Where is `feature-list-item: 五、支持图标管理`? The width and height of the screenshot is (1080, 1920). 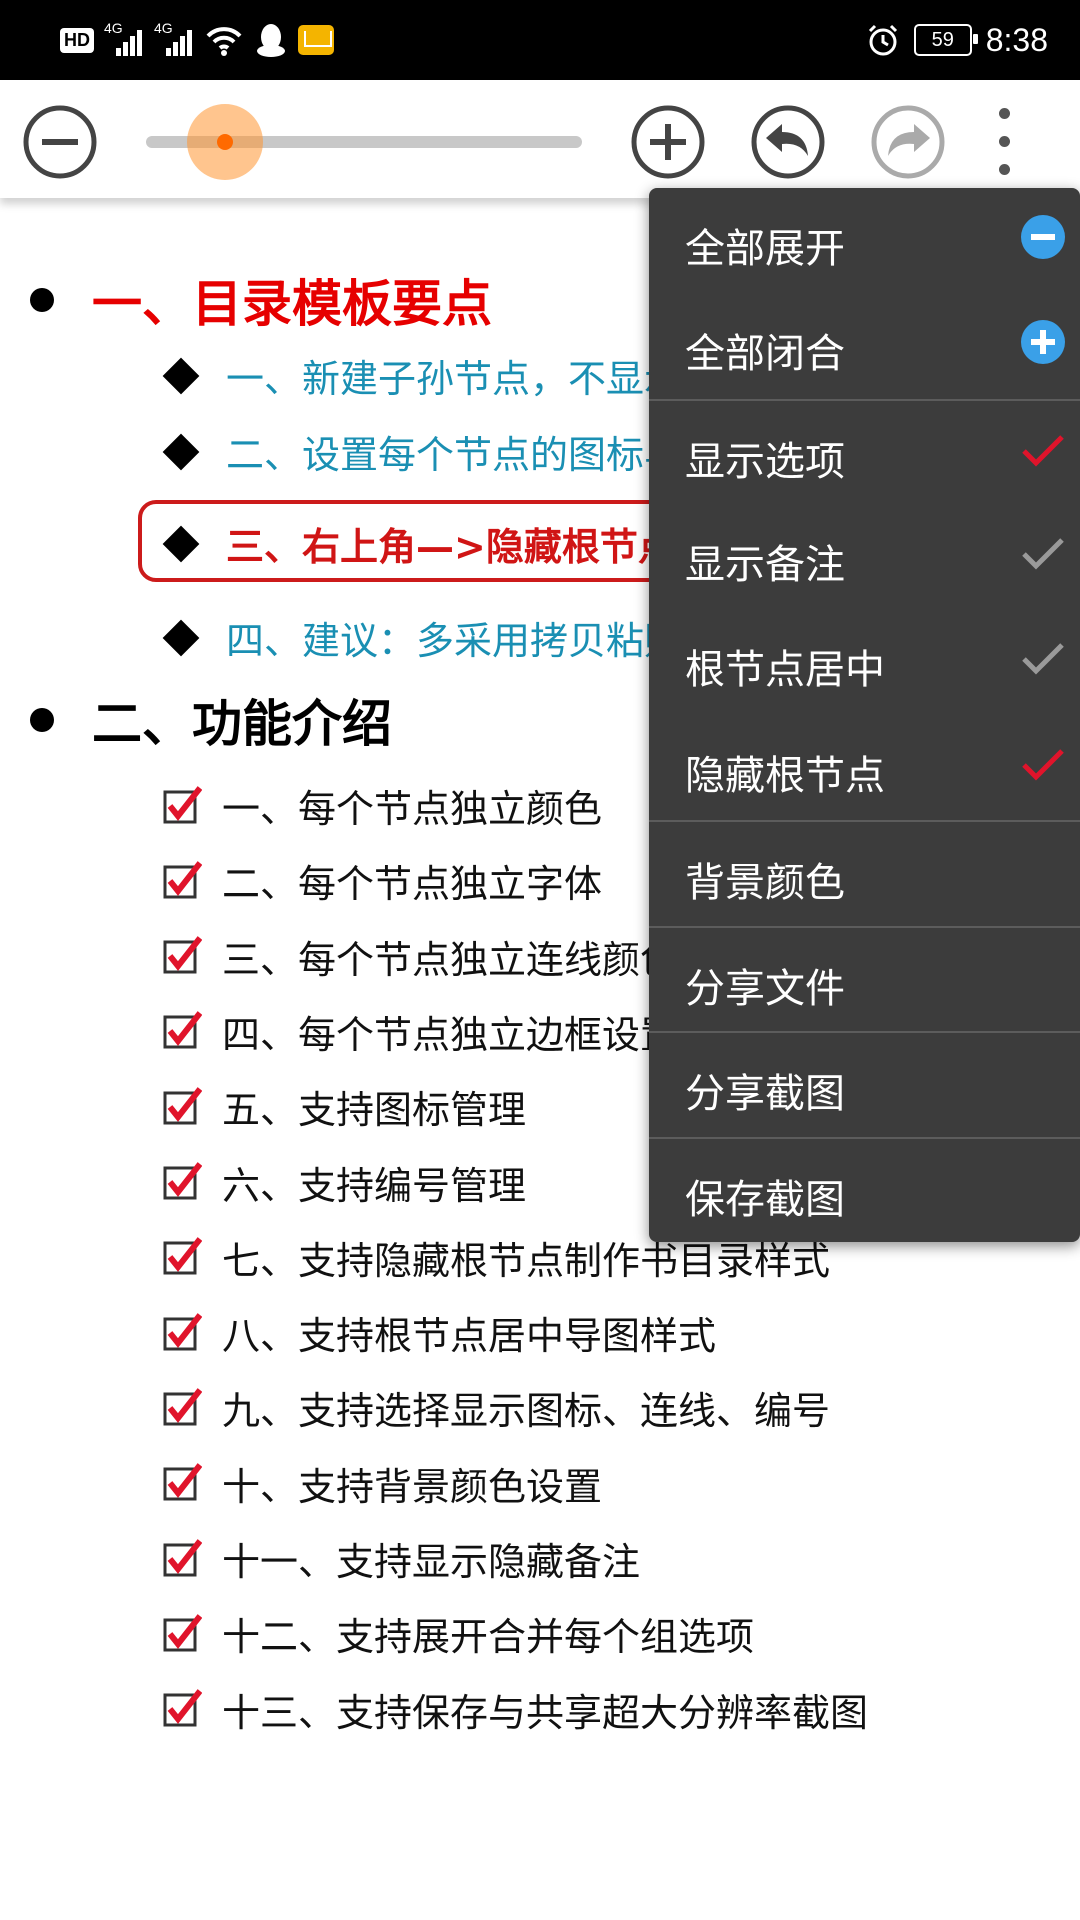
feature-list-item: 五、支持图标管理 is located at coordinates (344, 1106).